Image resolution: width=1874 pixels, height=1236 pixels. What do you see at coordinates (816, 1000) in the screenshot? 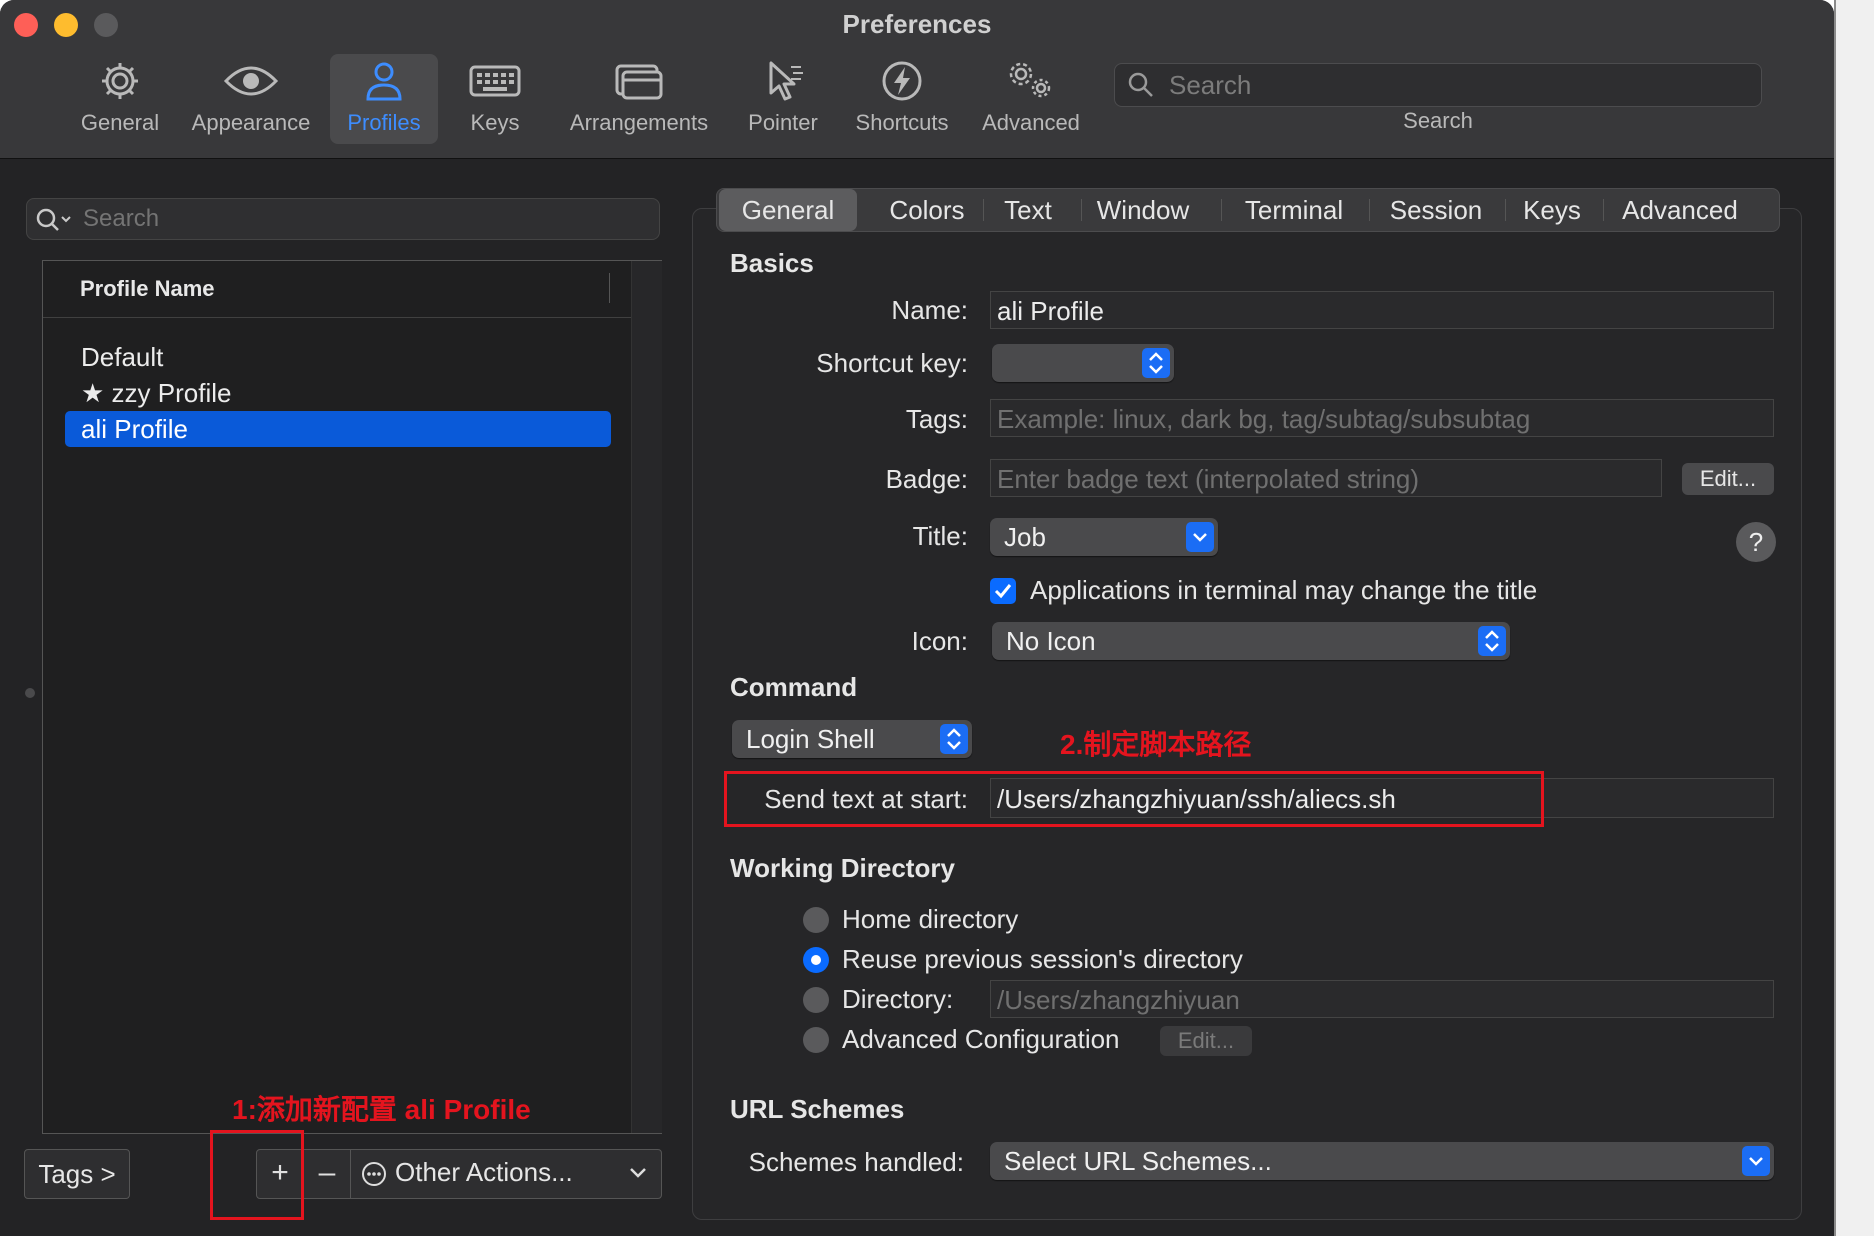
I see `radio-directory` at bounding box center [816, 1000].